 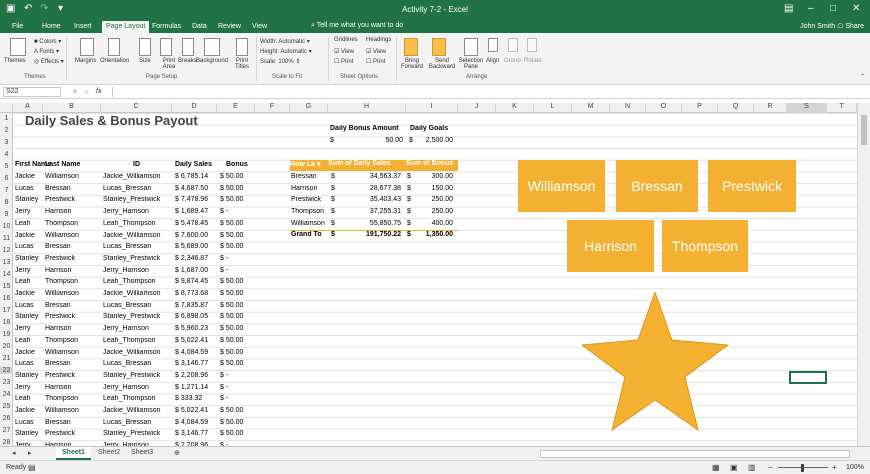 I want to click on pivot-cell: Prestwick, so click(x=309, y=199).